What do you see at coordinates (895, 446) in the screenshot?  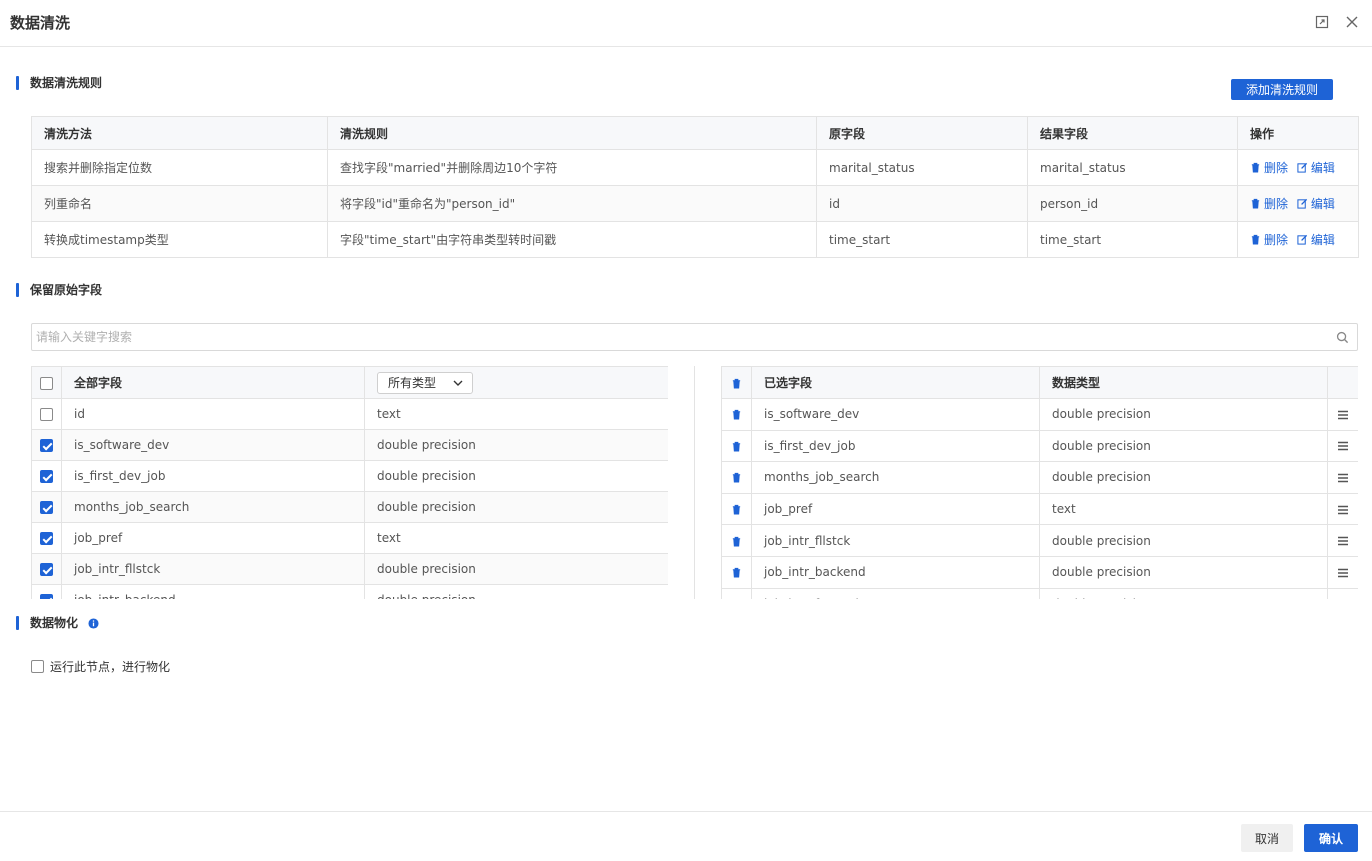 I see `selected-field-name: is_first_dev_job` at bounding box center [895, 446].